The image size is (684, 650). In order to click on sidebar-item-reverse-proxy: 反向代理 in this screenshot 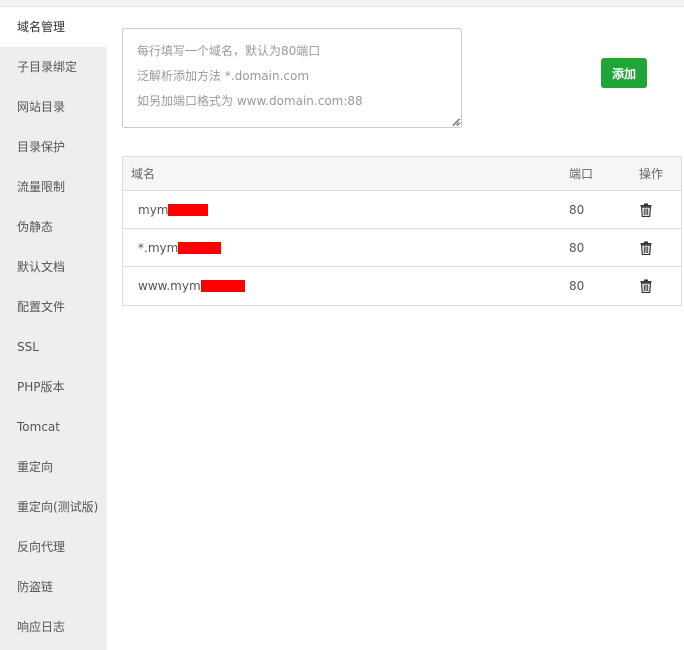, I will do `click(53, 547)`.